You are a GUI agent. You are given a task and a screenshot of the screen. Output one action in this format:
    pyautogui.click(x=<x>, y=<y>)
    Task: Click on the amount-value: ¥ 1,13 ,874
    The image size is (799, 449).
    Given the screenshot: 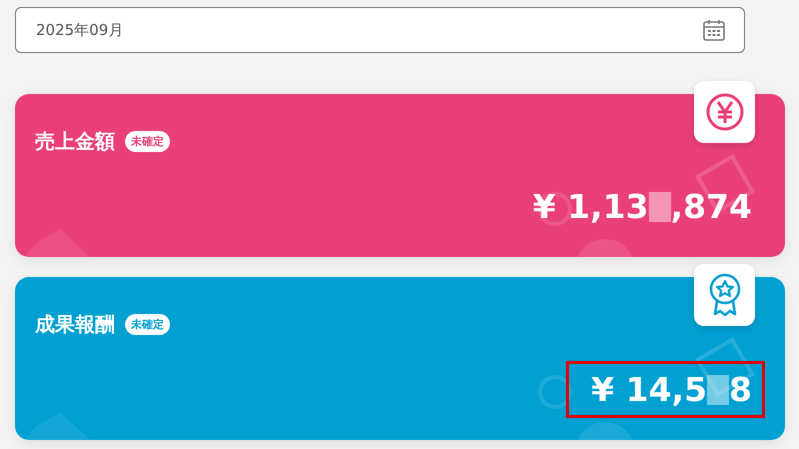 What is the action you would take?
    pyautogui.click(x=642, y=207)
    